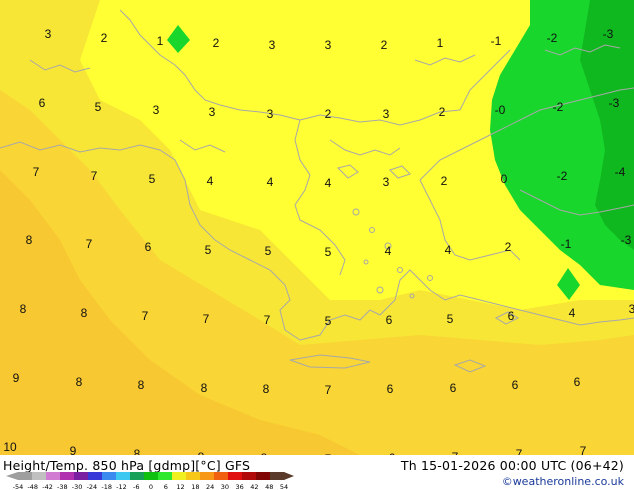 This screenshot has width=634, height=490. What do you see at coordinates (254, 486) in the screenshot?
I see `colorbar-tick-label: 42` at bounding box center [254, 486].